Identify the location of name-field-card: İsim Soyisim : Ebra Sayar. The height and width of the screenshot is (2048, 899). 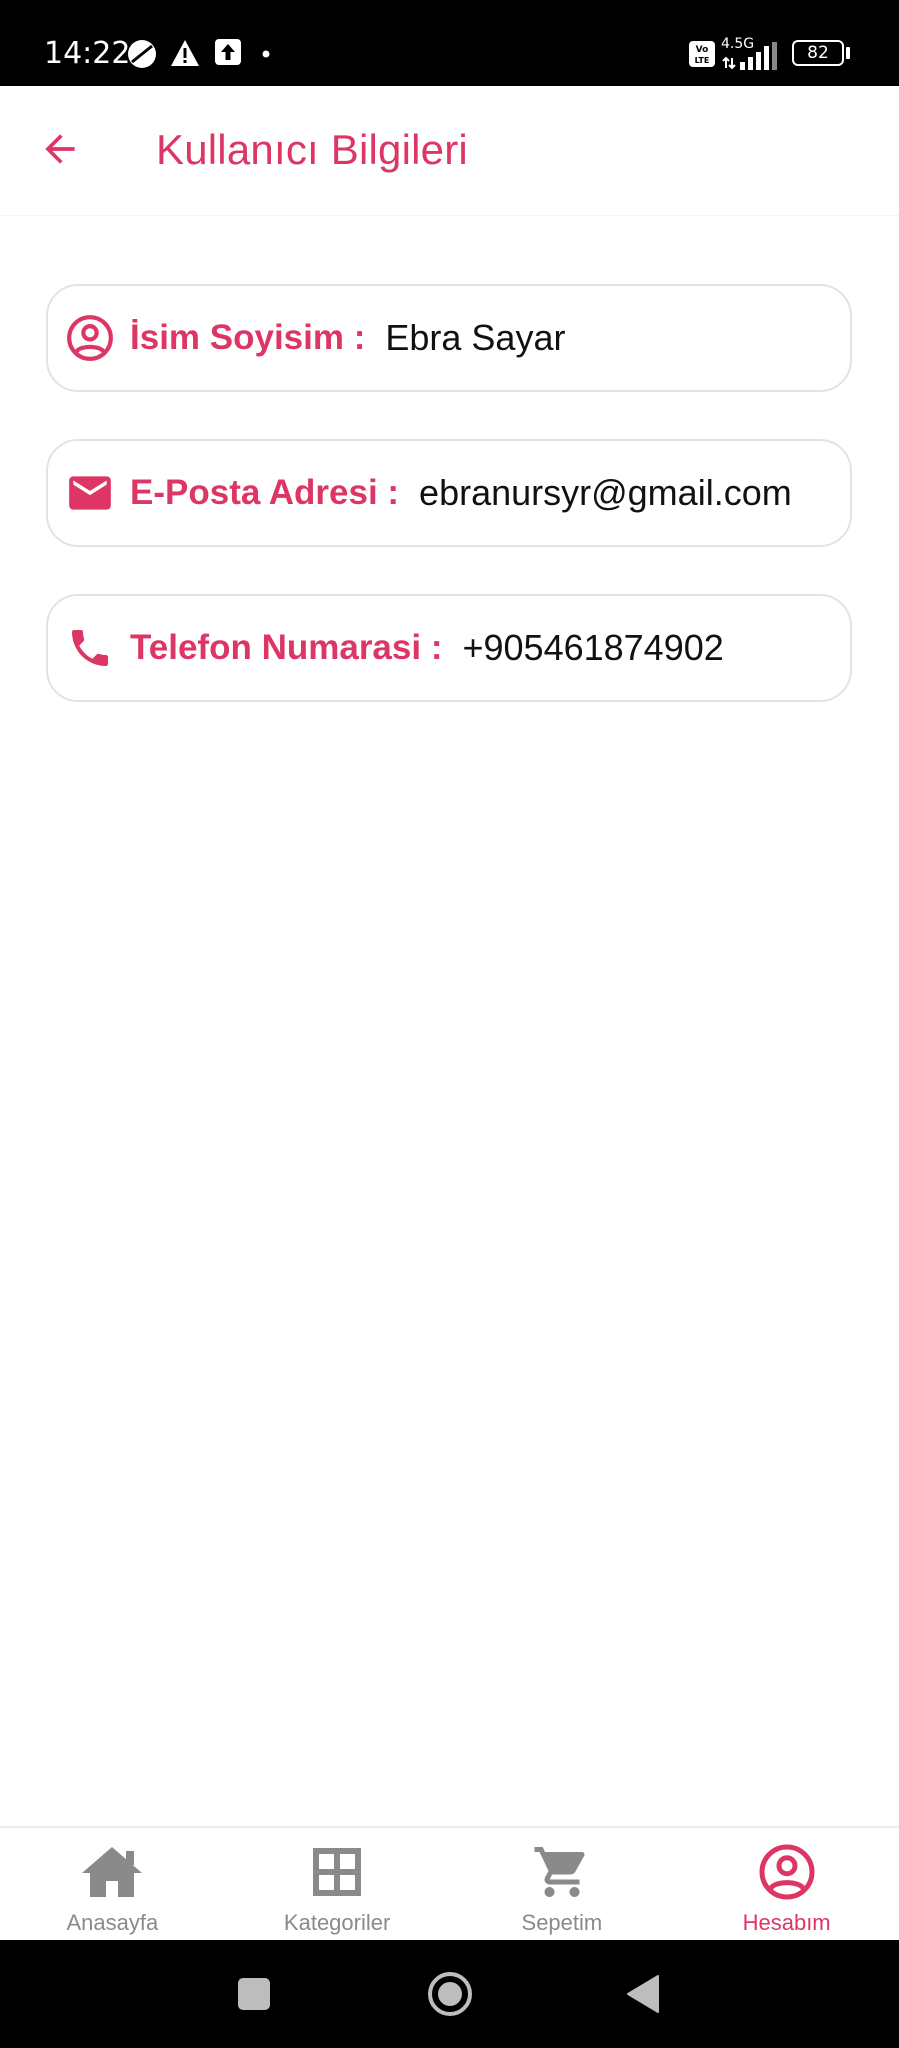
(449, 338).